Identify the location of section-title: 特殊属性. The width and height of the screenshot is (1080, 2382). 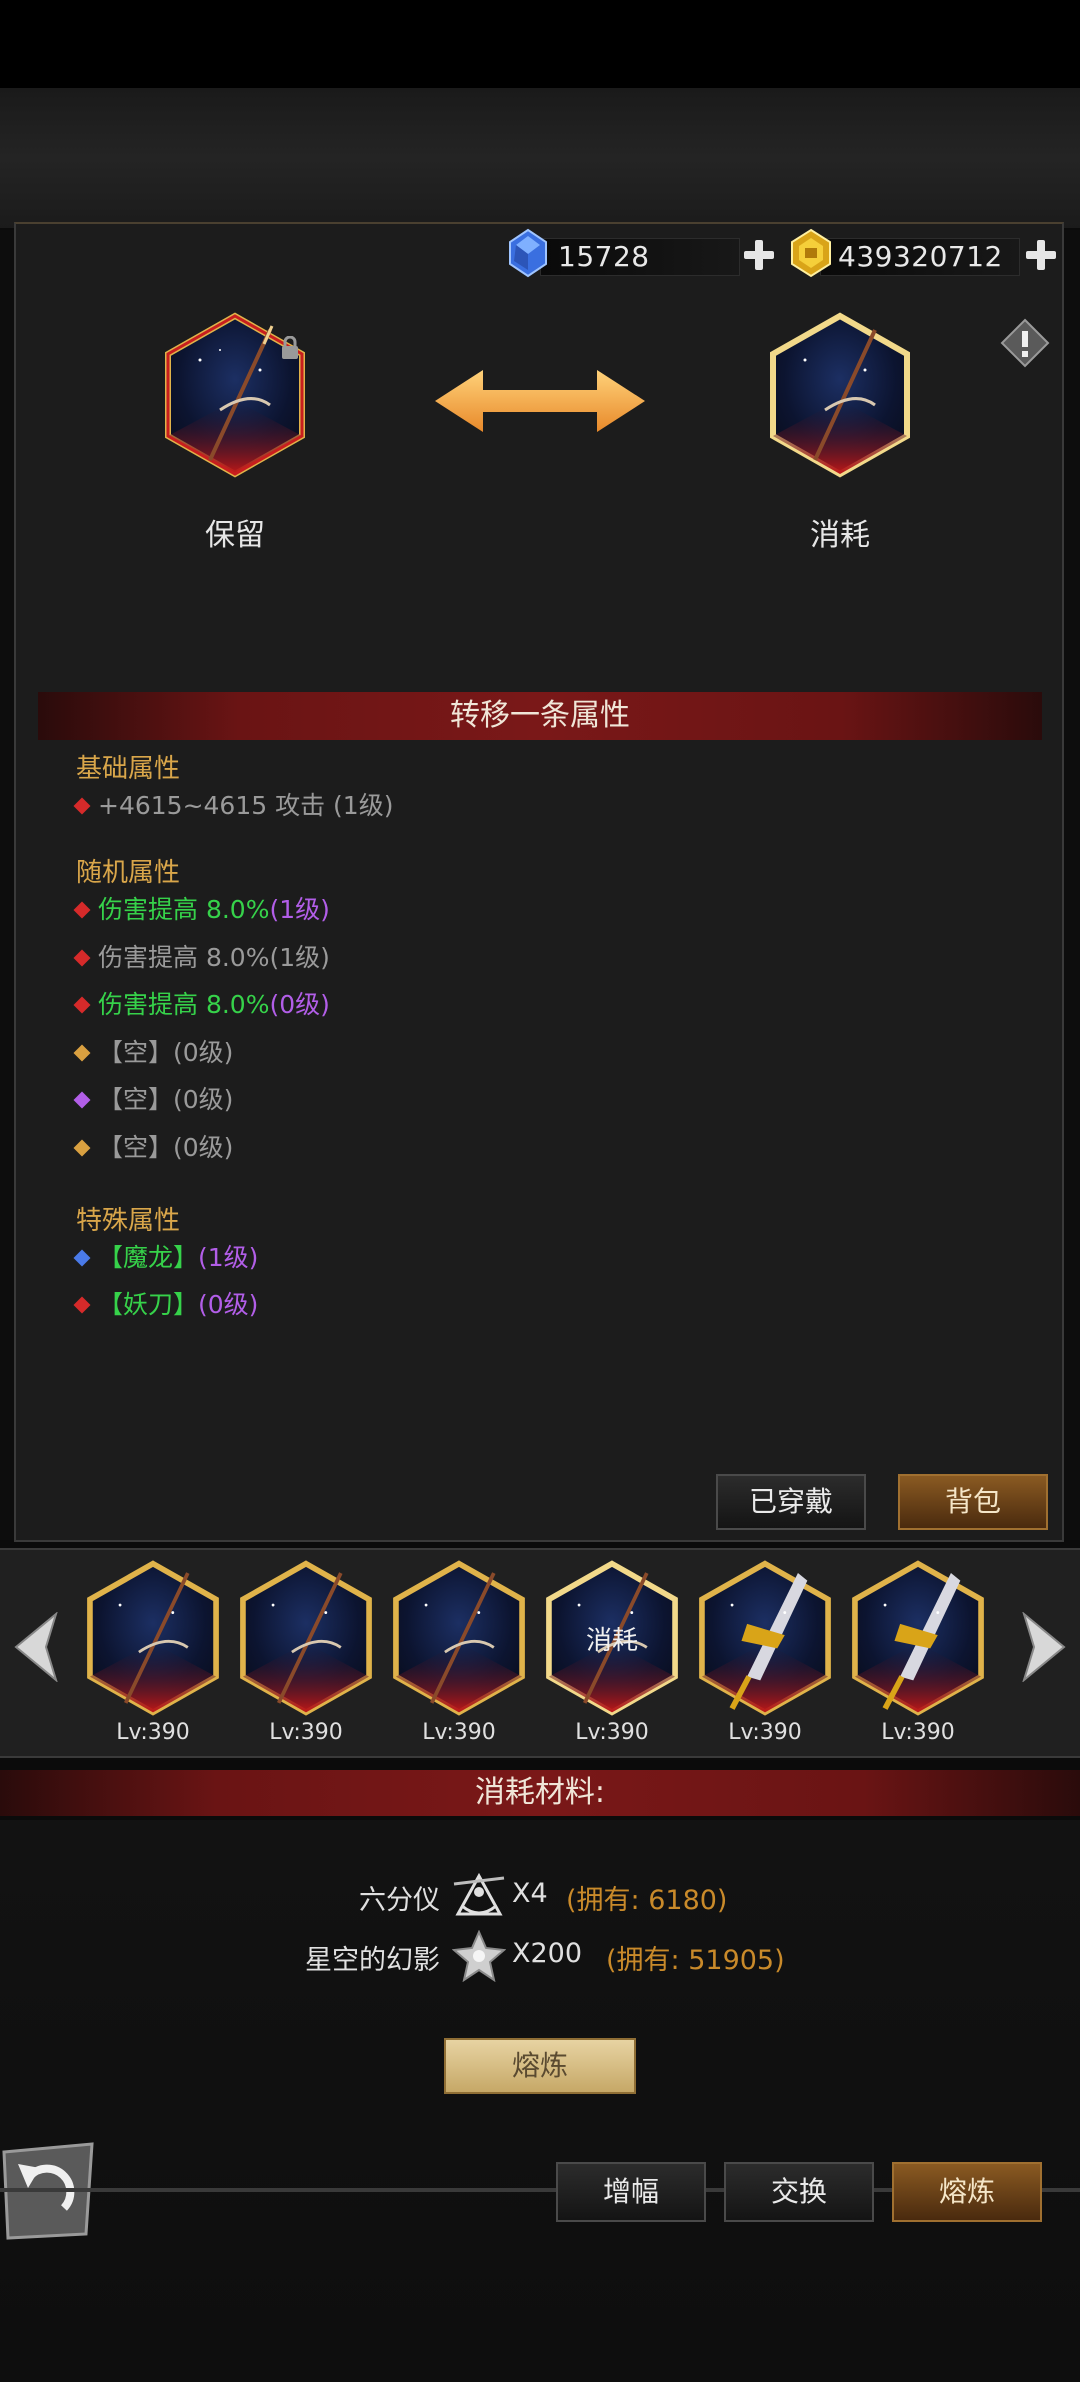
(128, 1221).